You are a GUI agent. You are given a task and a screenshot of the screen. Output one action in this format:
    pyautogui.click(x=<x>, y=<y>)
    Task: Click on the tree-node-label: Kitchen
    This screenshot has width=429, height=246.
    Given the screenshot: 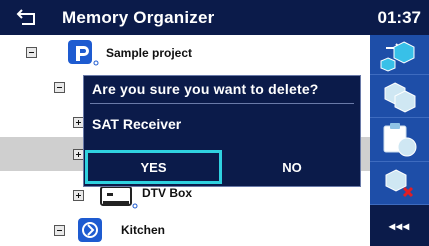 What is the action you would take?
    pyautogui.click(x=143, y=230)
    